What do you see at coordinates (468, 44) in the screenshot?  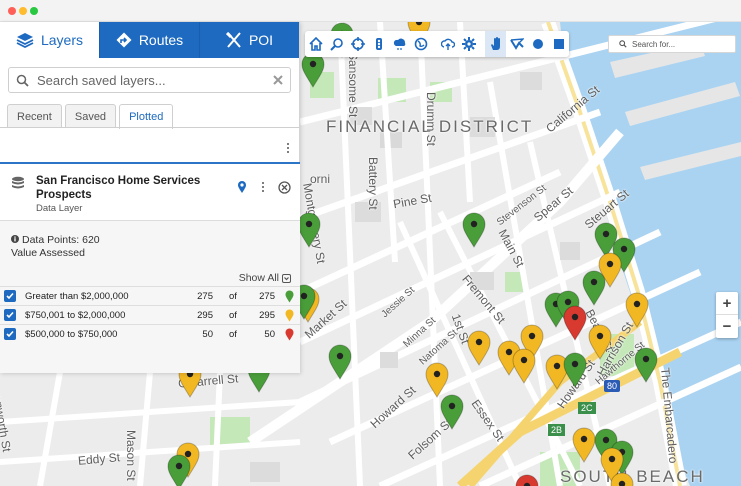 I see `settings-icon` at bounding box center [468, 44].